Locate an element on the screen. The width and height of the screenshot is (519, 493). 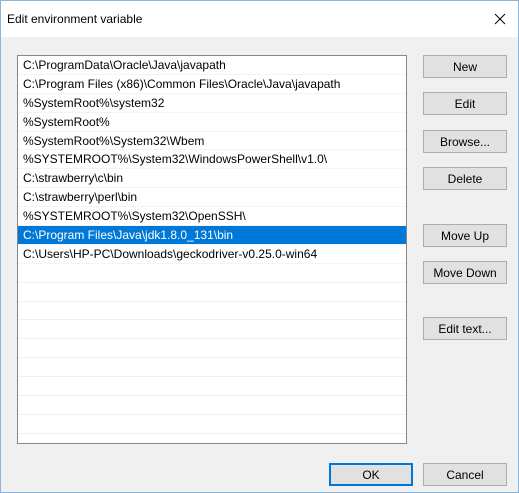
list-item: %SystemRoot%\System32\Wbem is located at coordinates (212, 141).